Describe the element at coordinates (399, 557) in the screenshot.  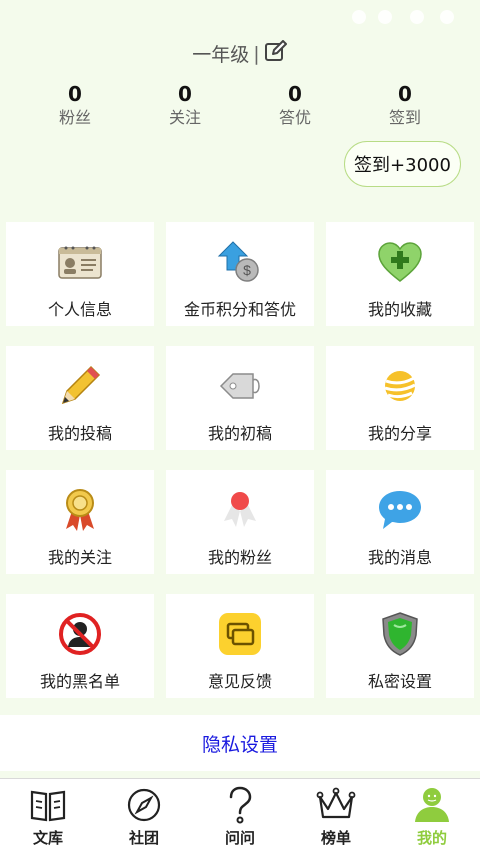
I see `menu-item-label: 我的消息` at that location.